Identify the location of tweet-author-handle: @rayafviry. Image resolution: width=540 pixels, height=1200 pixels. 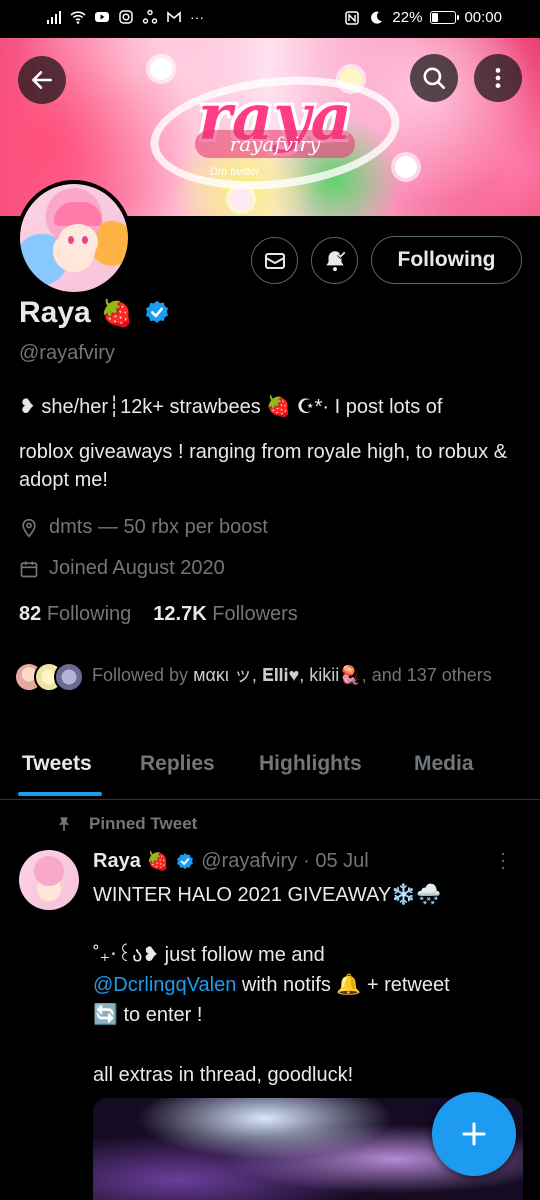
(249, 861).